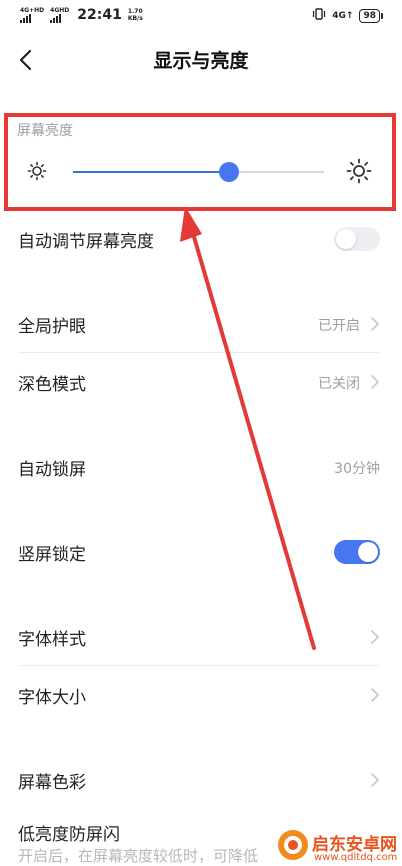 The height and width of the screenshot is (866, 402). Describe the element at coordinates (357, 239) in the screenshot. I see `auto-brightness-toggle` at that location.